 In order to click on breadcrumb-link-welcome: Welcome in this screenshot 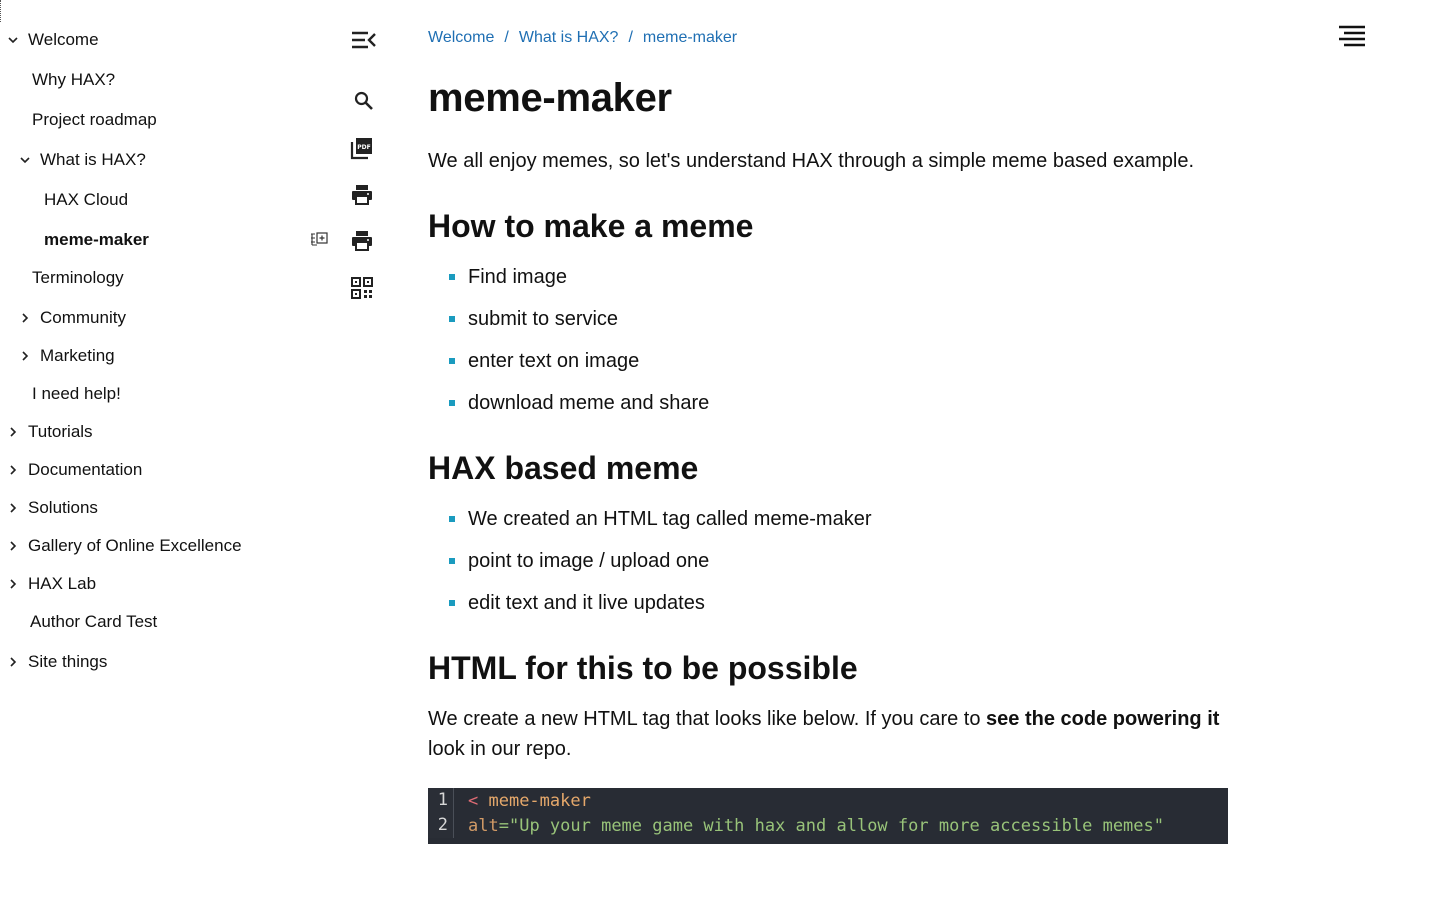, I will do `click(461, 38)`.